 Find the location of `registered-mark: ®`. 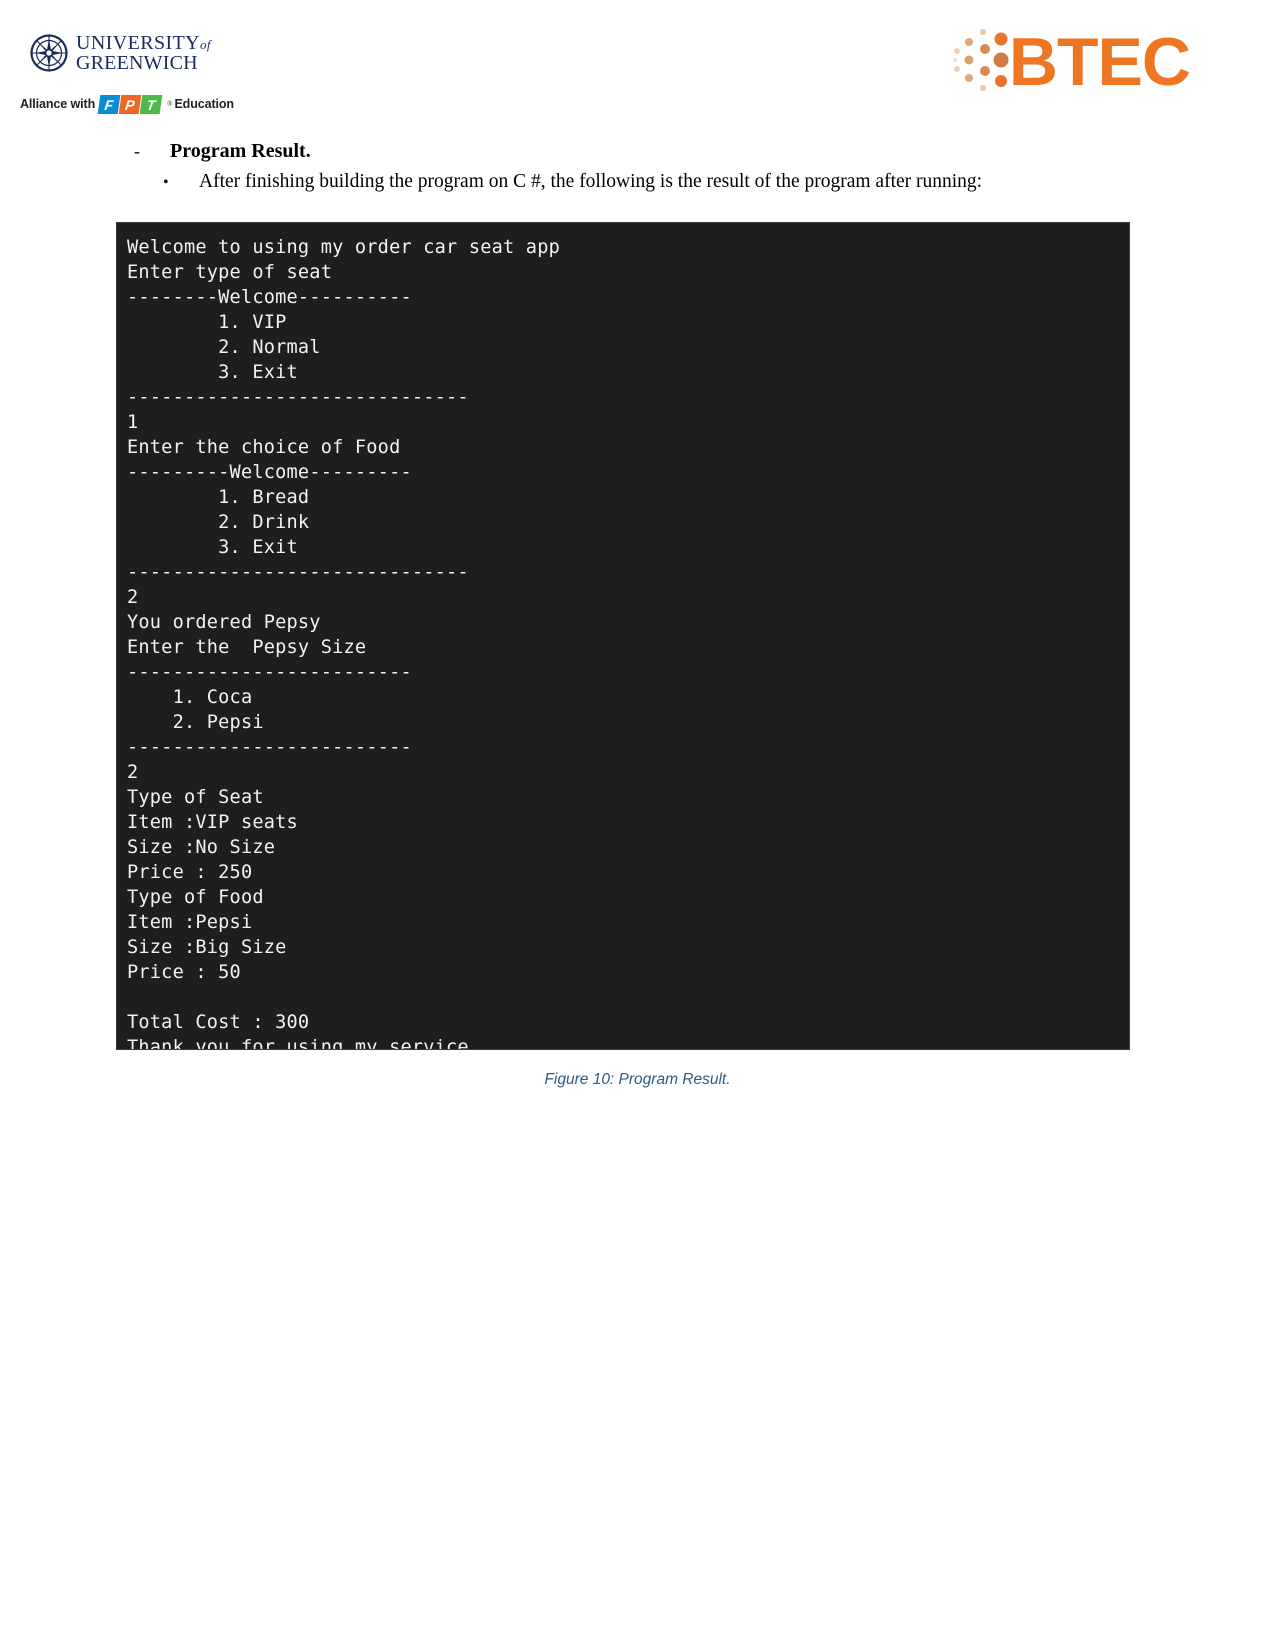

registered-mark: ® is located at coordinates (170, 104).